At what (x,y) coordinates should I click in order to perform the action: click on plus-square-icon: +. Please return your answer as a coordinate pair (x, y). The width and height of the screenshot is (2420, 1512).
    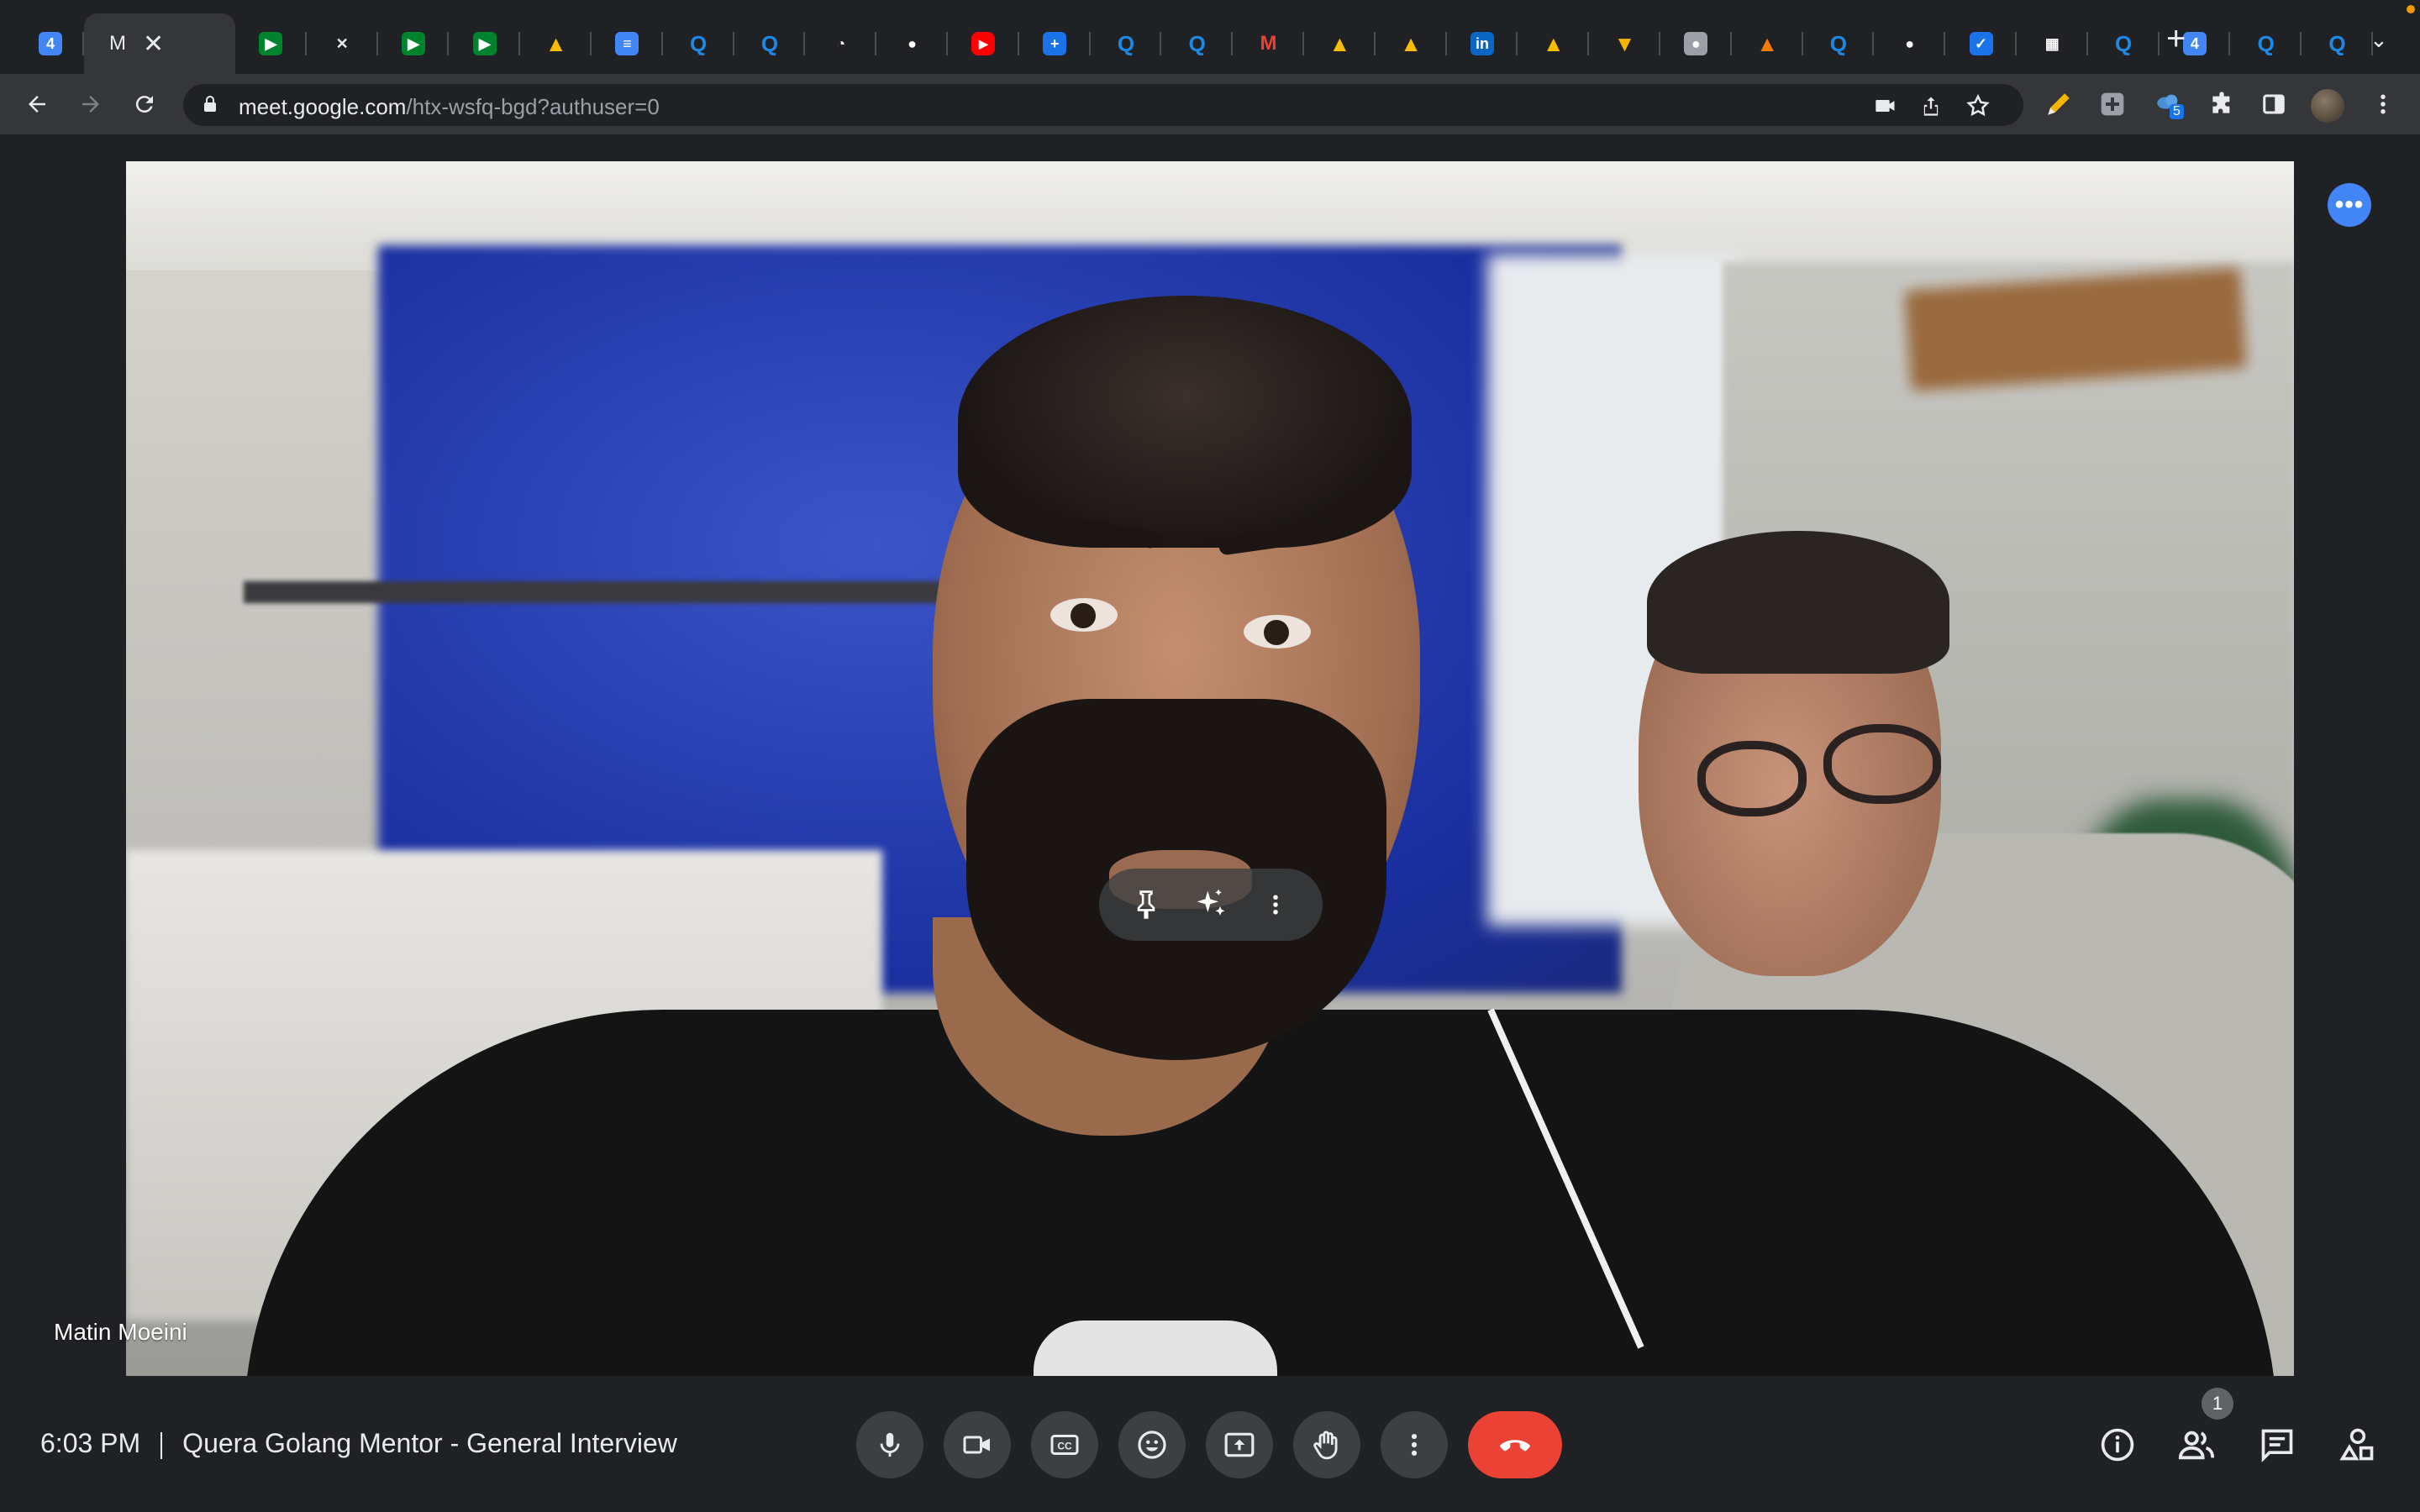
    Looking at the image, I should click on (1055, 43).